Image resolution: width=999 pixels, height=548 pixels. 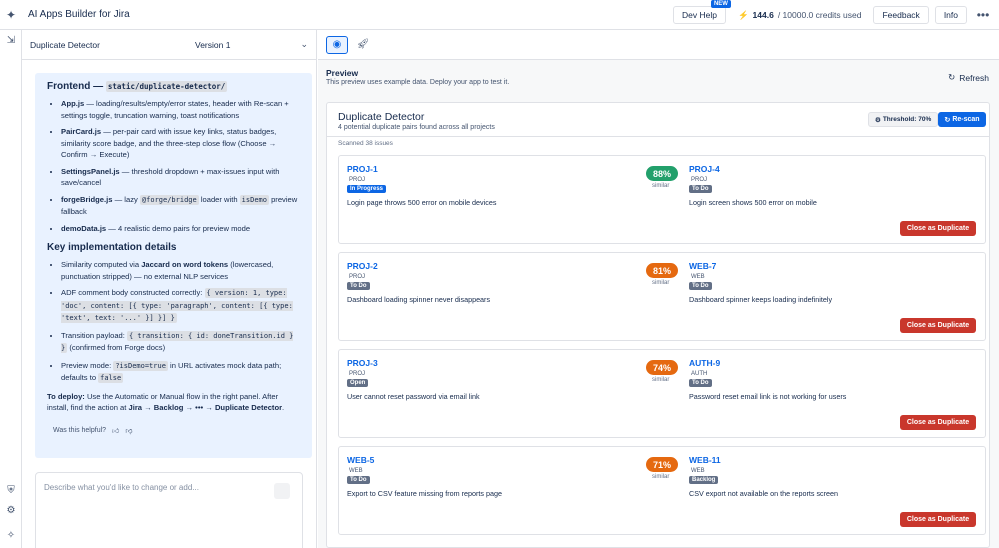 I want to click on similarity-score-badge: 74%, so click(x=662, y=367).